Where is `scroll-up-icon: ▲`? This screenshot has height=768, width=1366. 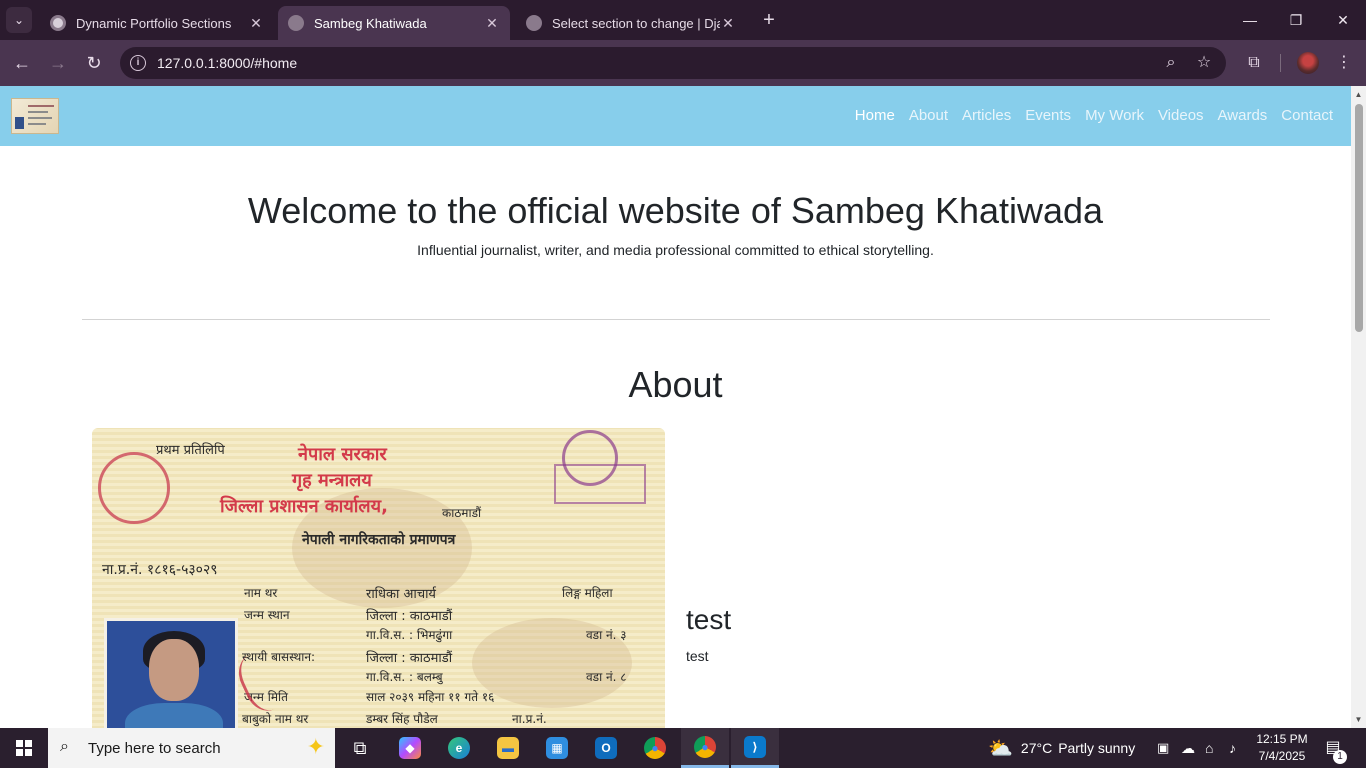
scroll-up-icon: ▲ is located at coordinates (1358, 94).